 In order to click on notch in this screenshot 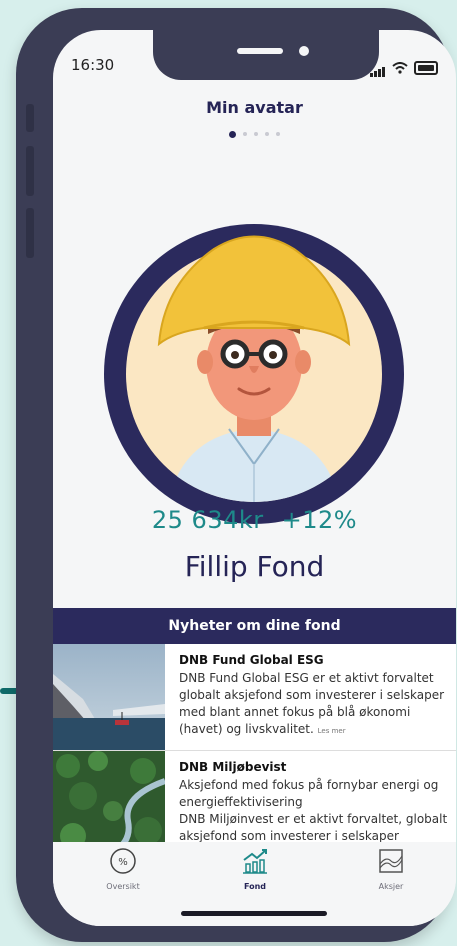, I will do `click(266, 55)`.